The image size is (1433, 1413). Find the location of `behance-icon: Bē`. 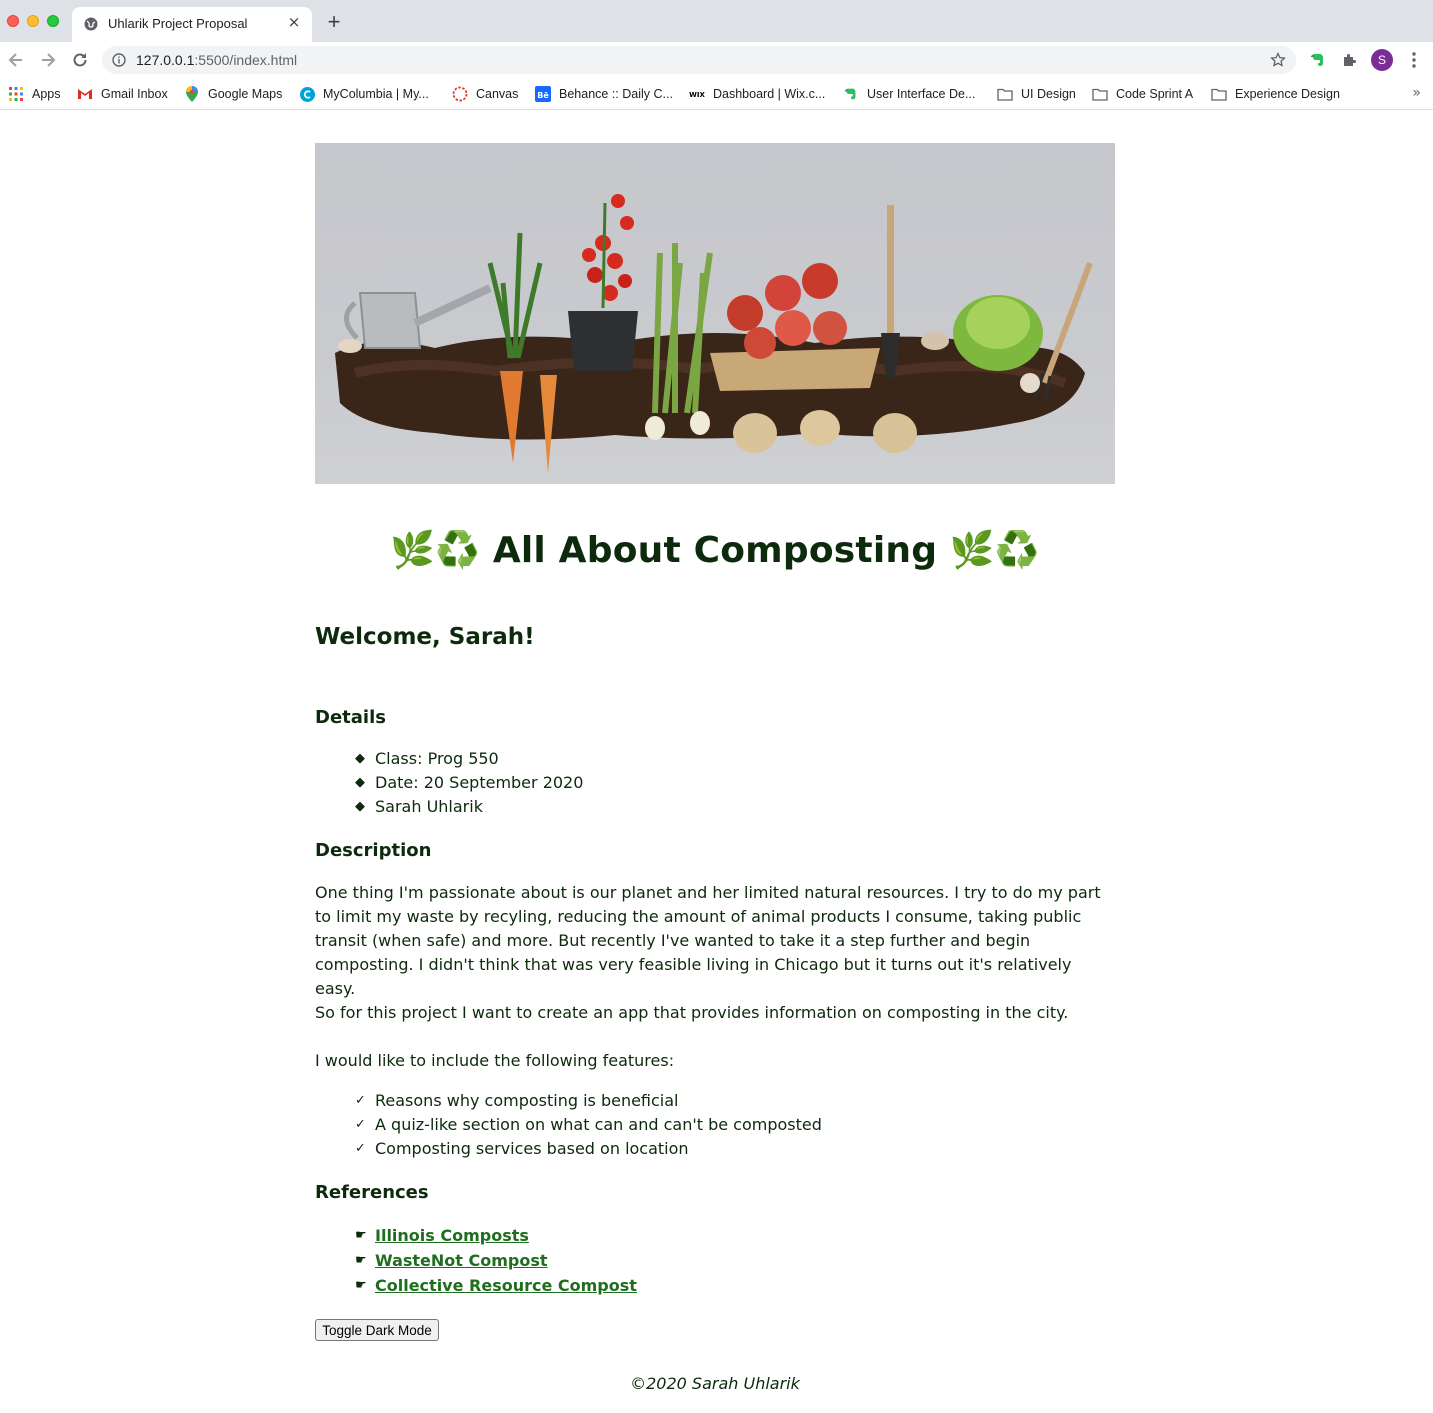

behance-icon: Bē is located at coordinates (543, 94).